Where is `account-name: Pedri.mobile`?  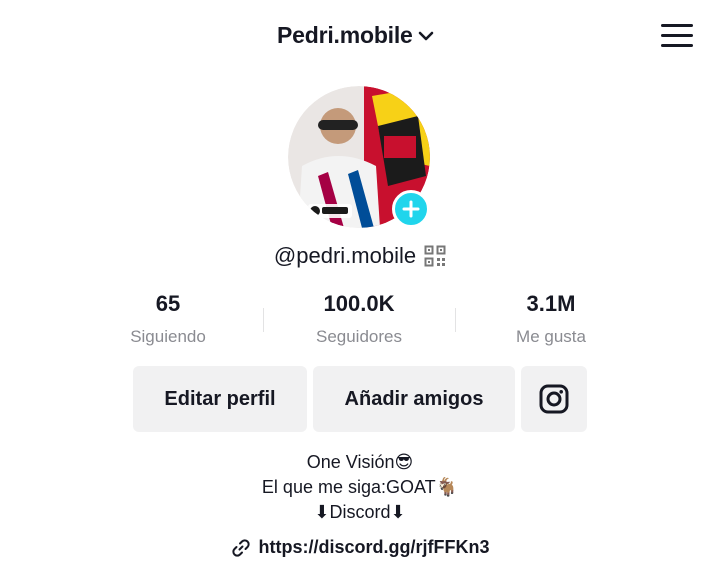 account-name: Pedri.mobile is located at coordinates (345, 35).